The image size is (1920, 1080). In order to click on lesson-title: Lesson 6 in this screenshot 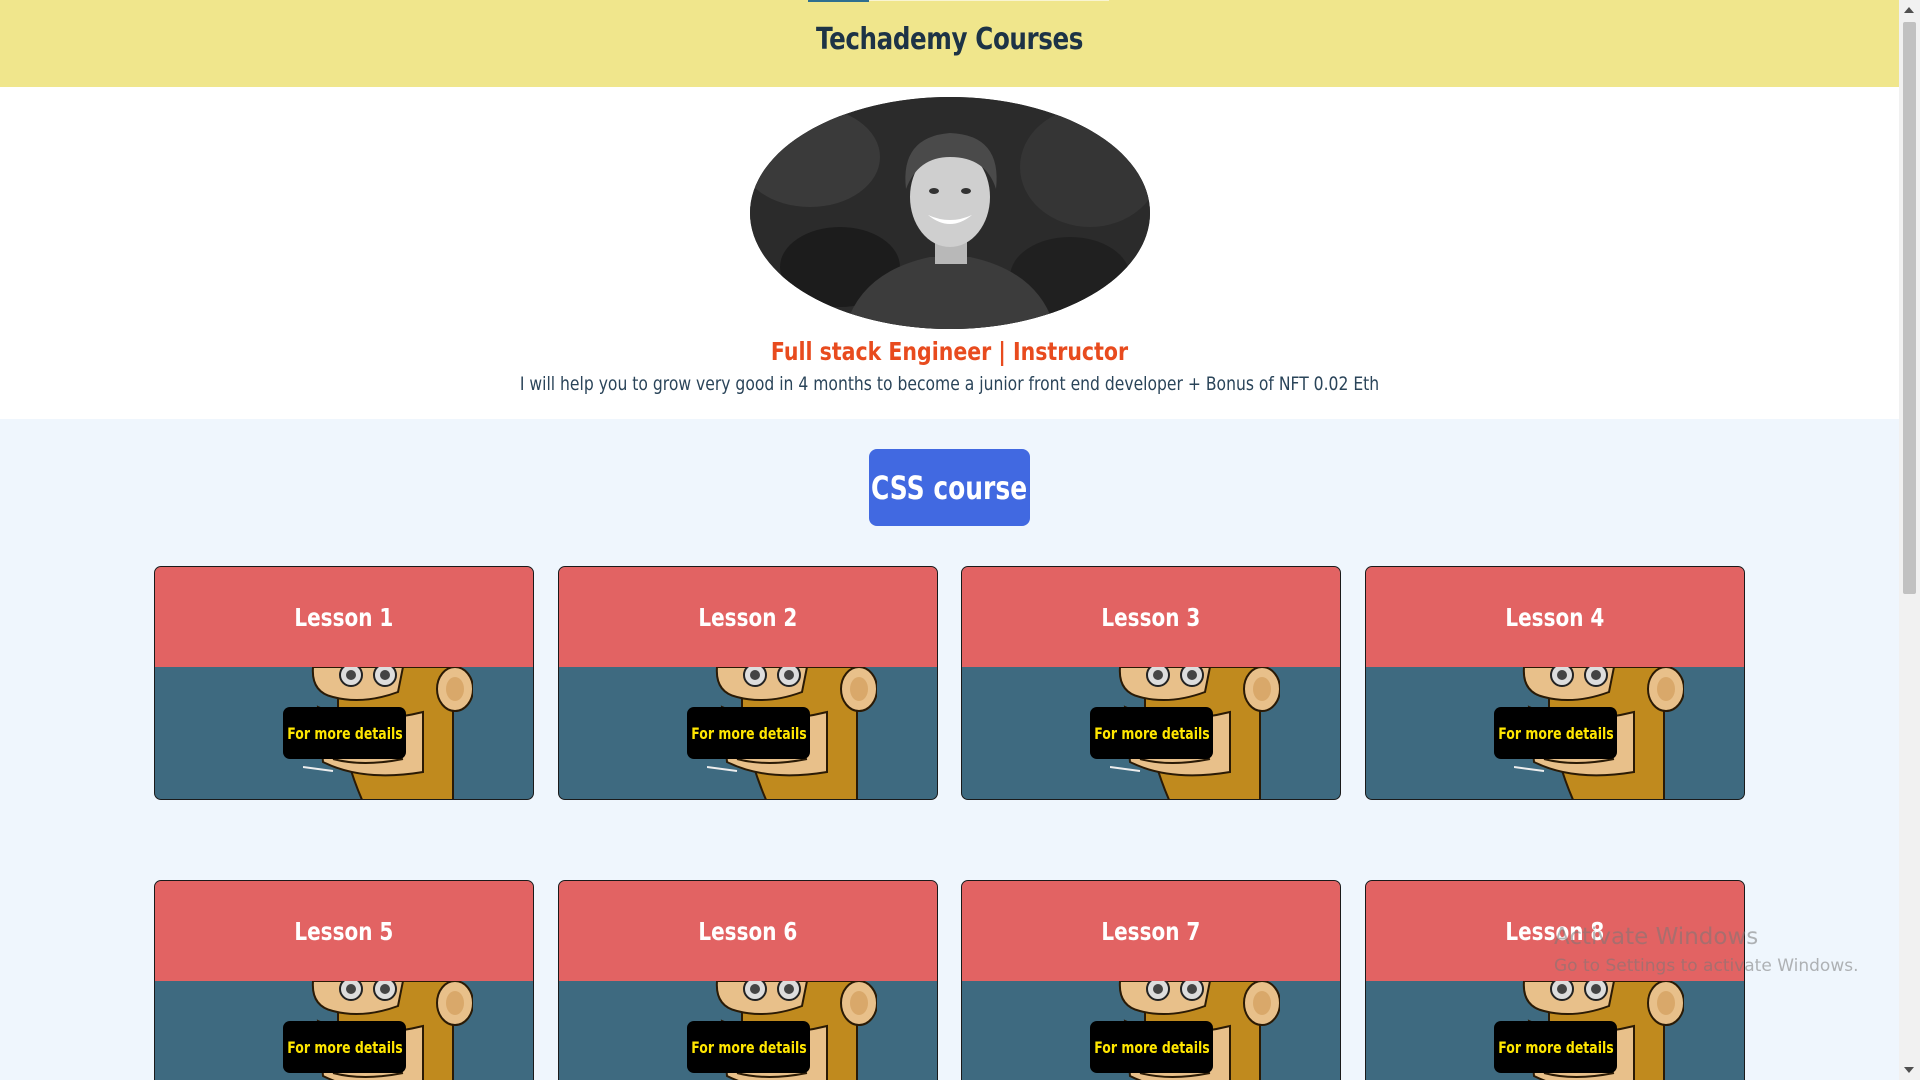, I will do `click(748, 931)`.